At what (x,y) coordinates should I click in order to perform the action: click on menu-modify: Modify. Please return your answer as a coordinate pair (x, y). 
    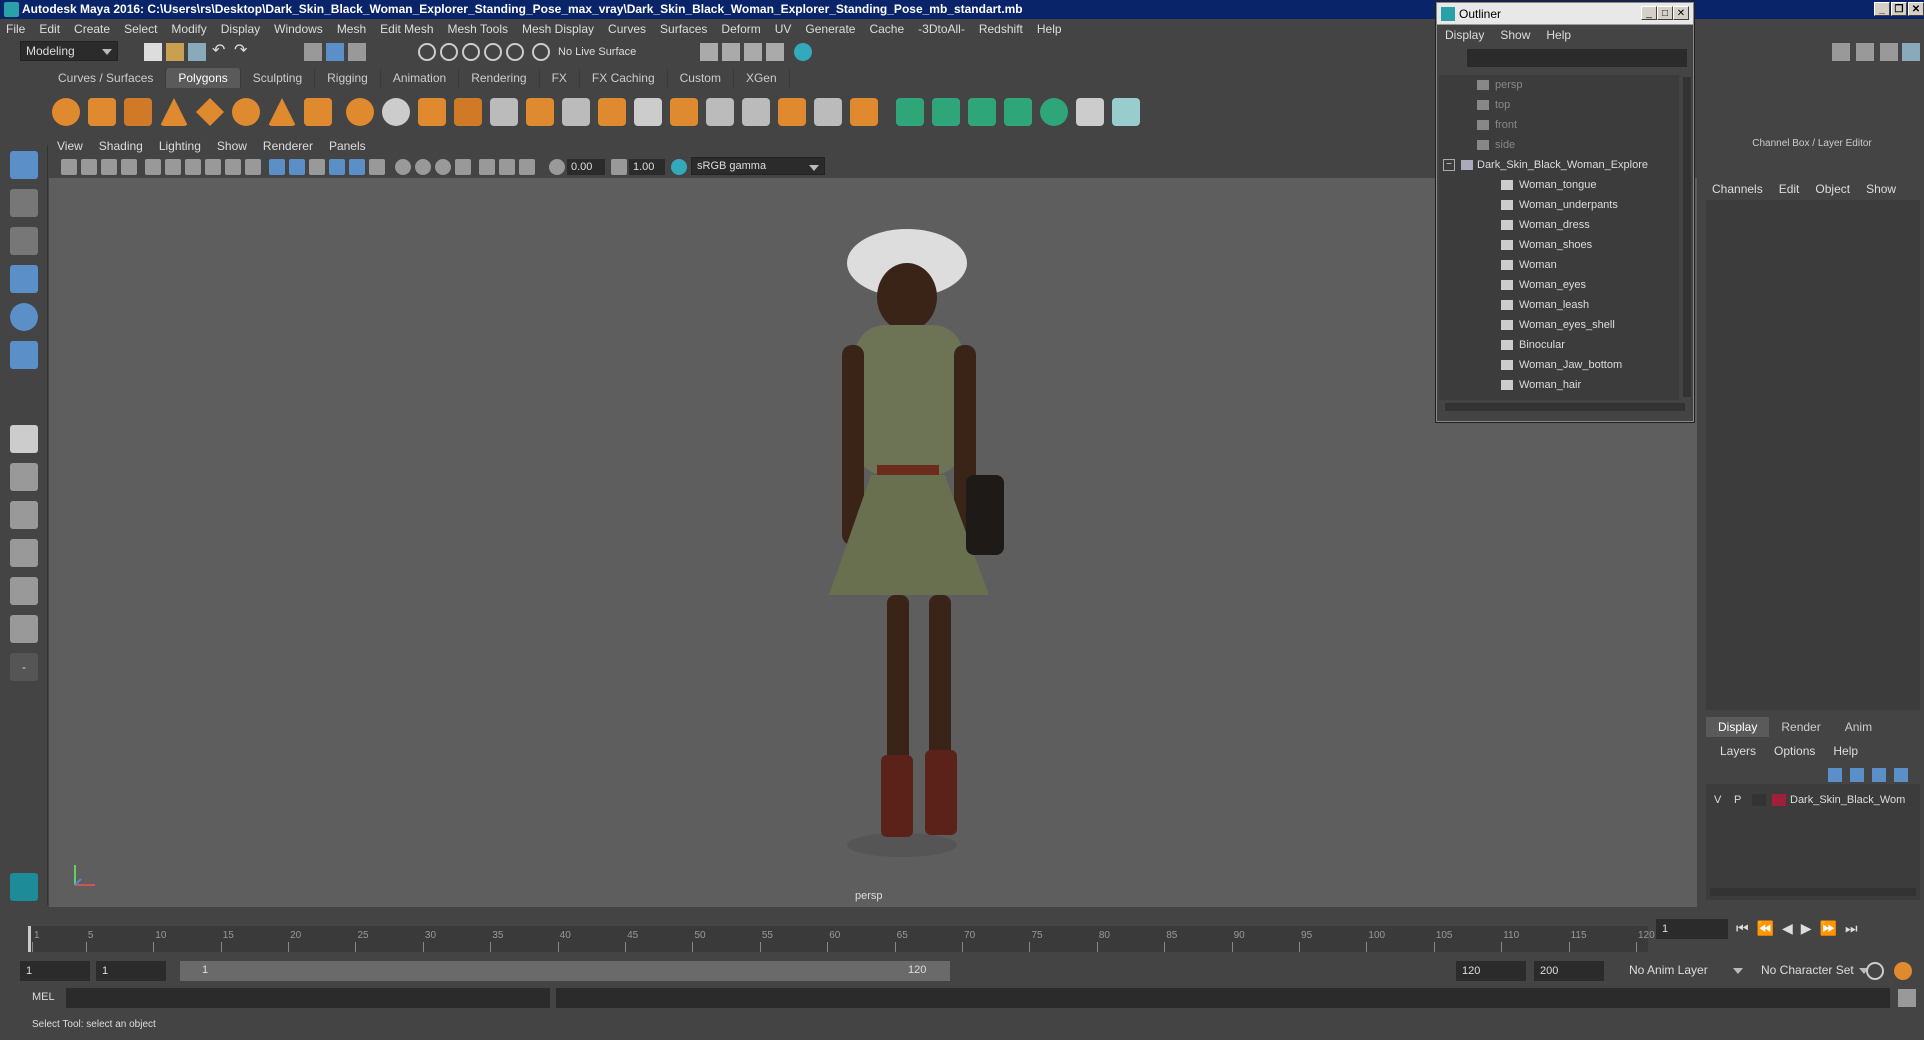
    Looking at the image, I should click on (188, 29).